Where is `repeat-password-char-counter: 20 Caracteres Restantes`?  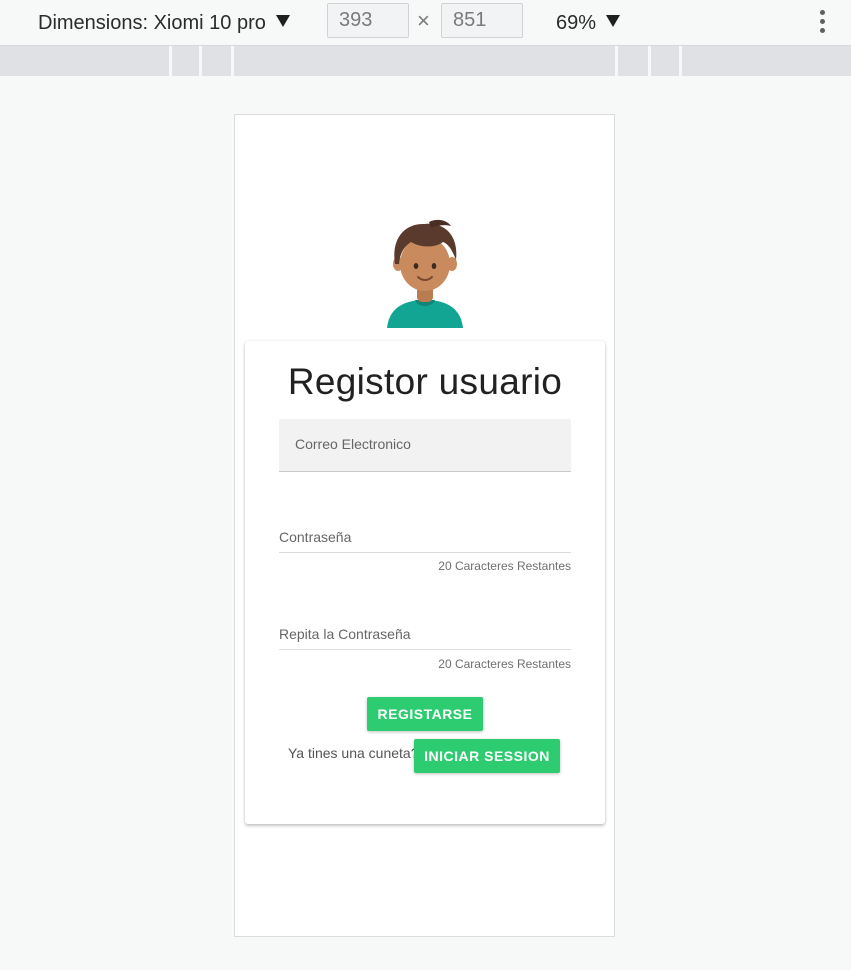
repeat-password-char-counter: 20 Caracteres Restantes is located at coordinates (504, 664).